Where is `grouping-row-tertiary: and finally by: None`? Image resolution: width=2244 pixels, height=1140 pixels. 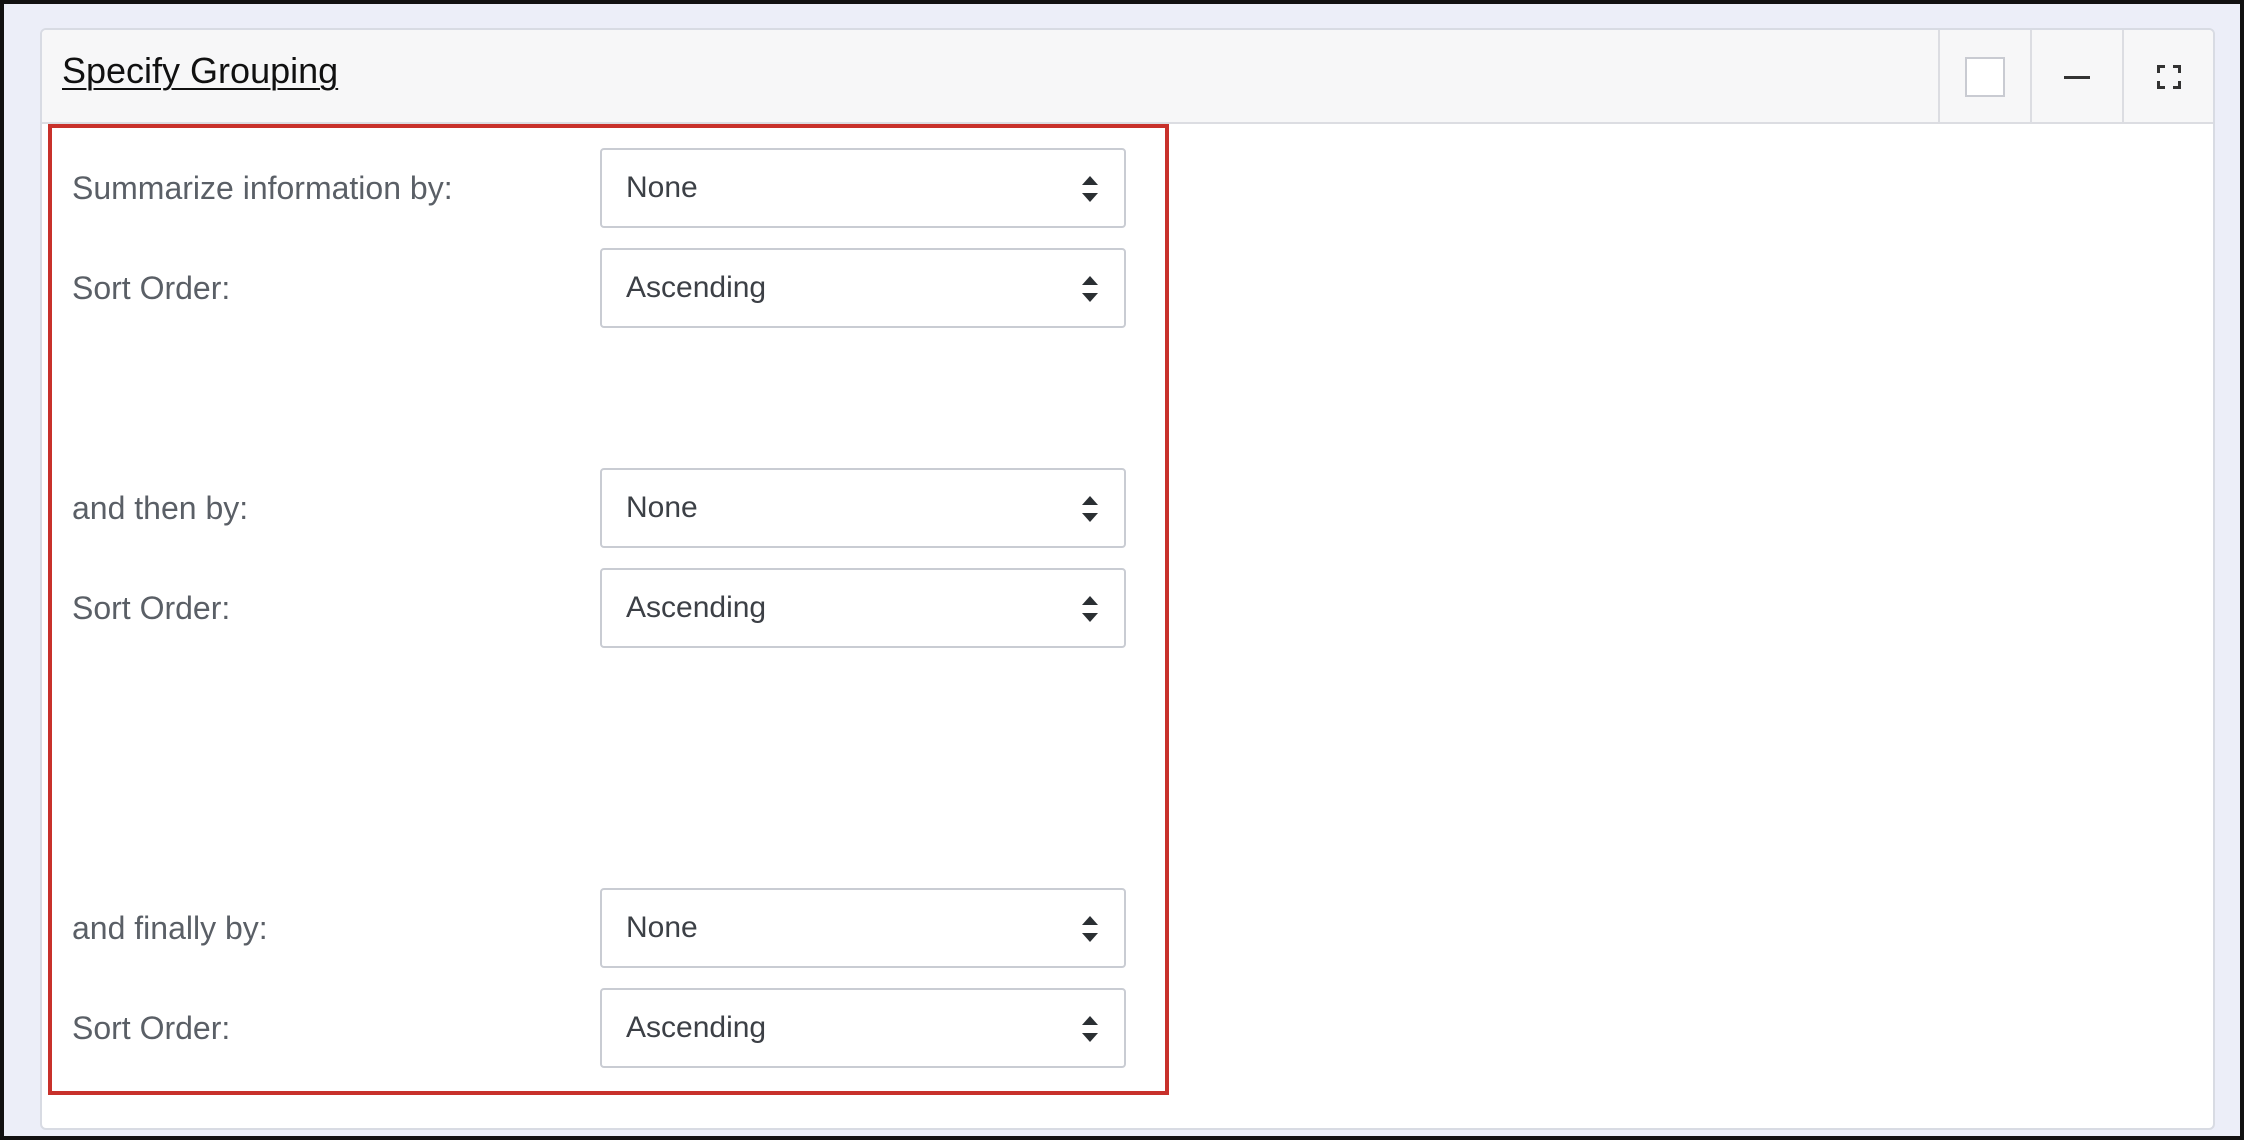
grouping-row-tertiary: and finally by: None is located at coordinates (1122, 928).